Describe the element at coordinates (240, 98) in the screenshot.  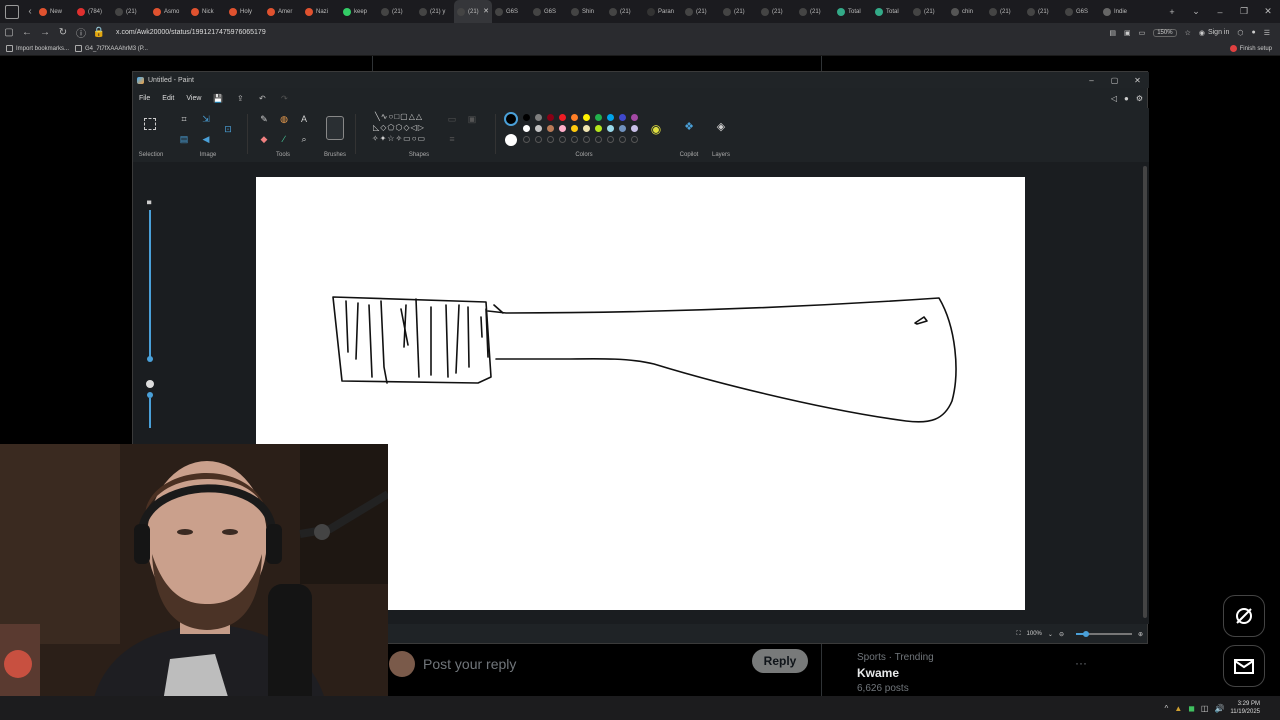
I see `share-icon: ⇪` at that location.